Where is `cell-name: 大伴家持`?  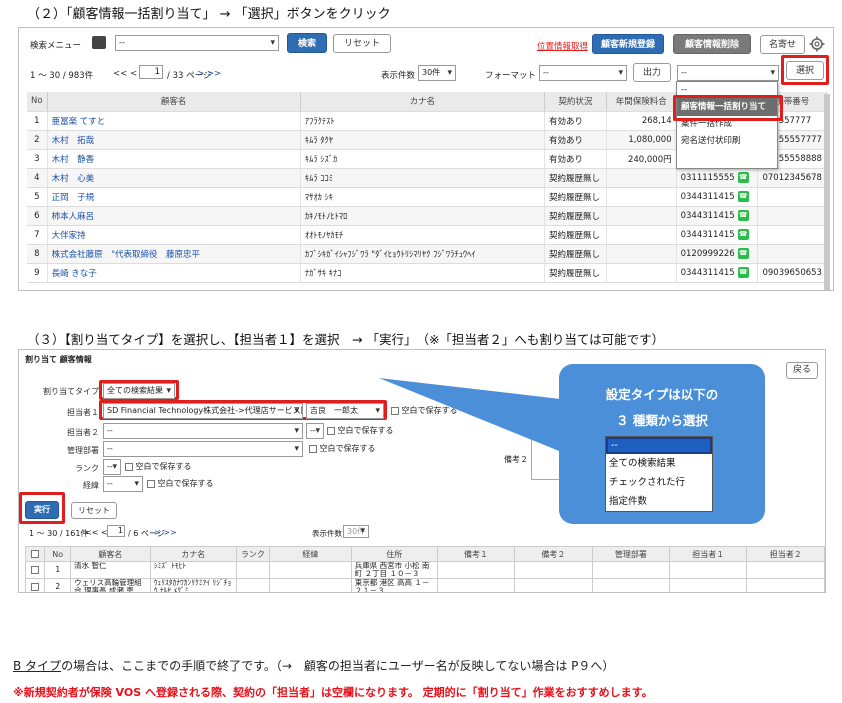 cell-name: 大伴家持 is located at coordinates (174, 235).